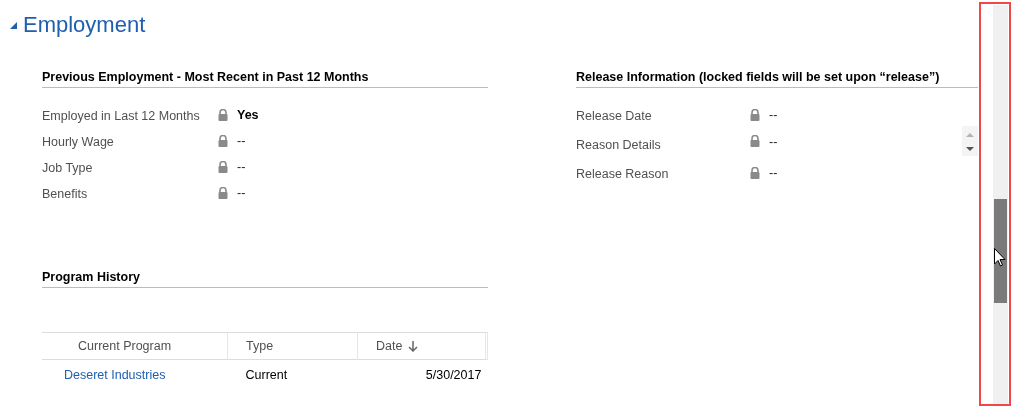 This screenshot has height=409, width=1021. Describe the element at coordinates (115, 375) in the screenshot. I see `program-link: Deseret Industries` at that location.